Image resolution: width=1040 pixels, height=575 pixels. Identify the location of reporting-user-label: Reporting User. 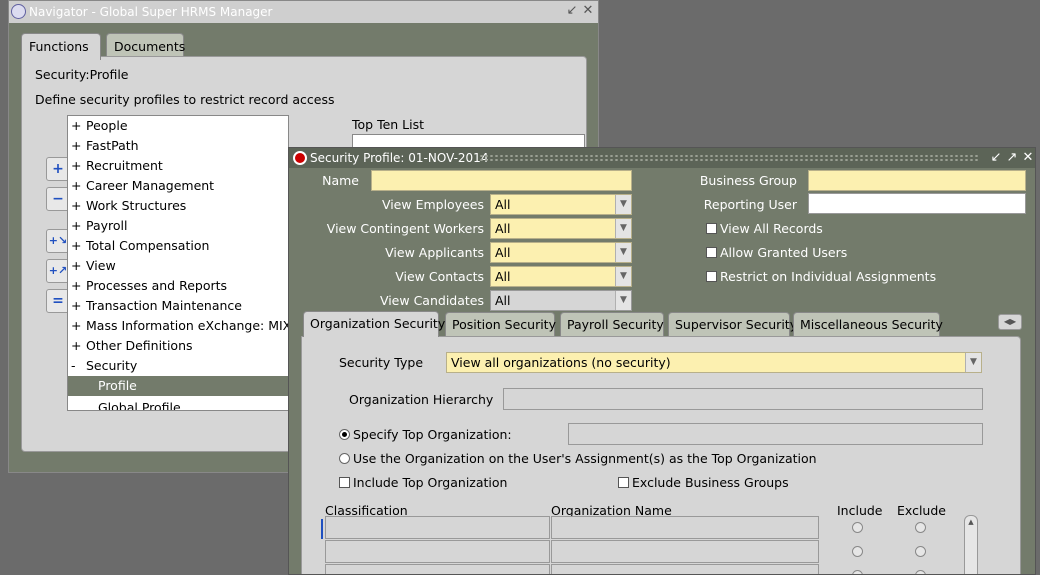
(750, 204).